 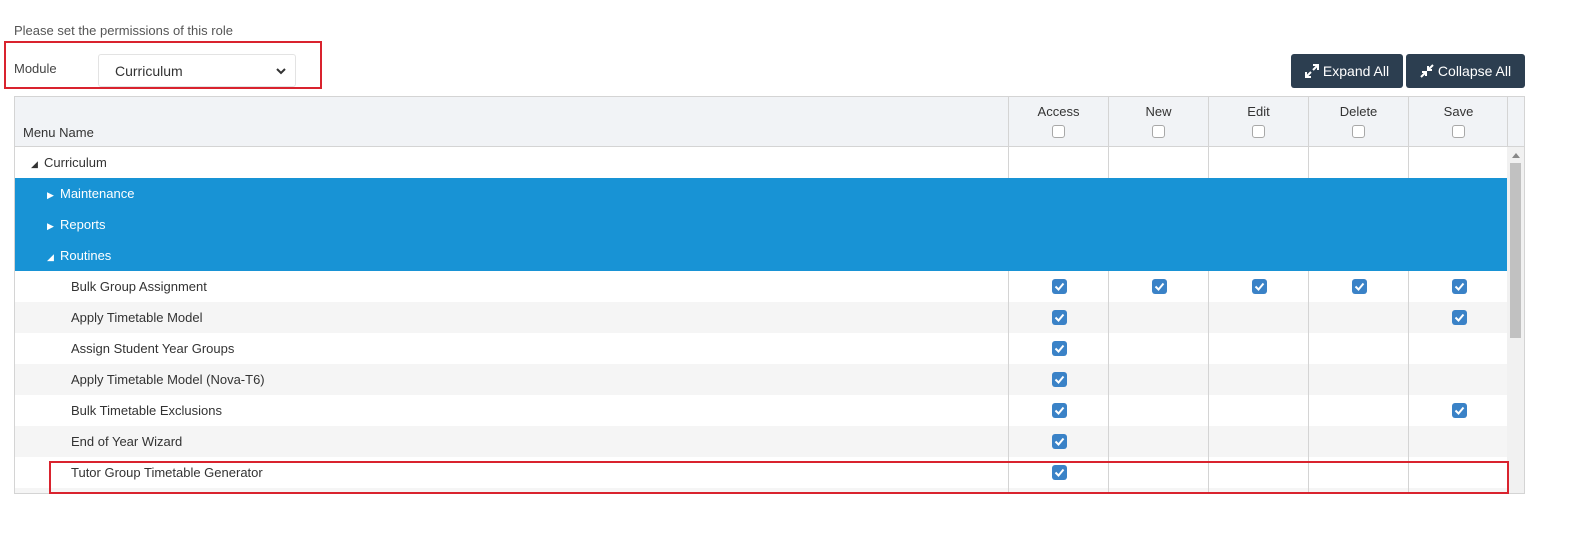 I want to click on menu-name-cell: ▶ Reports, so click(x=76, y=224).